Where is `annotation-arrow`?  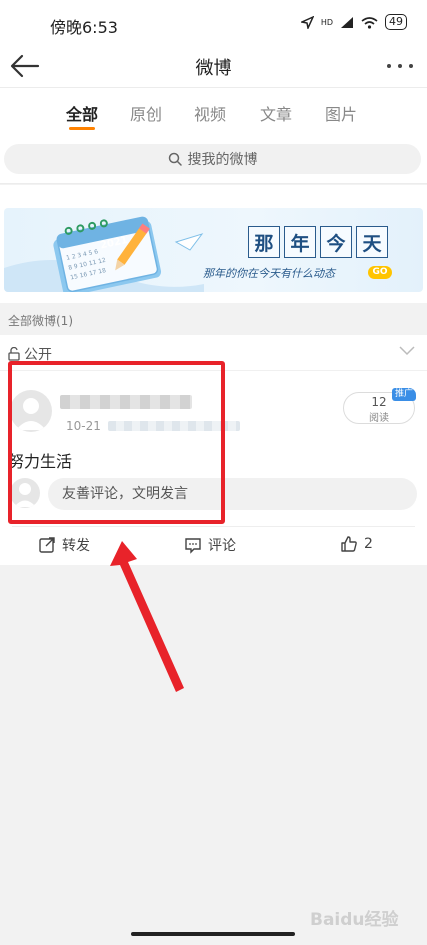 annotation-arrow is located at coordinates (147, 616).